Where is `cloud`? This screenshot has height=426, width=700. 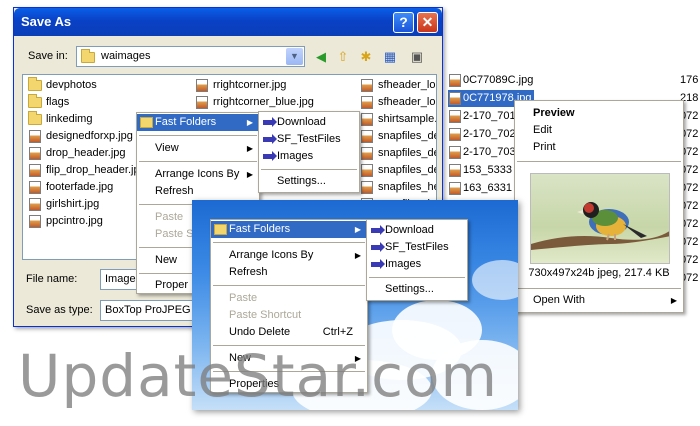
cloud is located at coordinates (495, 280).